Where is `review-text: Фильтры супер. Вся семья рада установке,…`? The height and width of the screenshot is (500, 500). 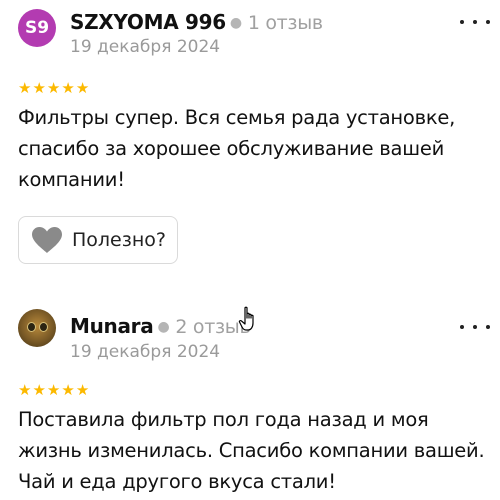
review-text: Фильтры супер. Вся семья рада установке,… is located at coordinates (237, 148).